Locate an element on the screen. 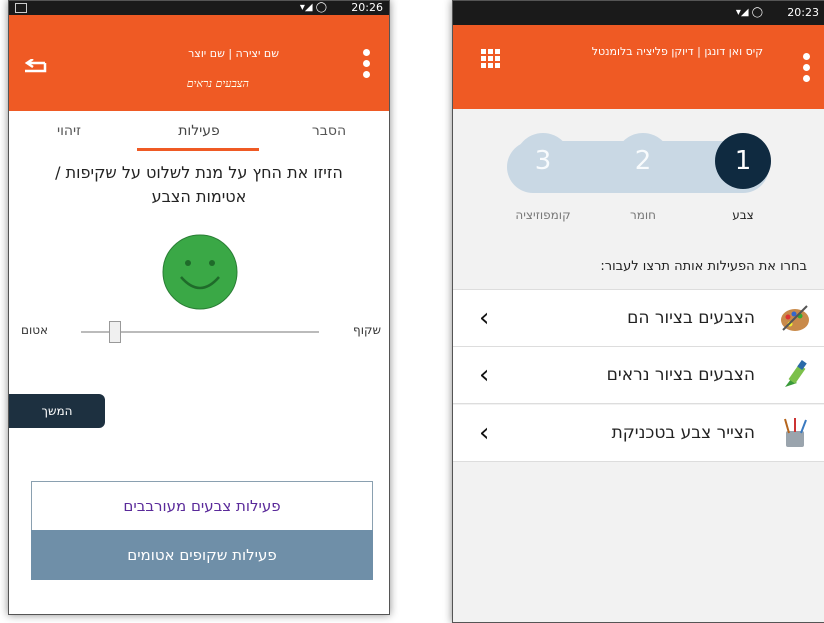 The width and height of the screenshot is (824, 623). opacity-slider-thumb is located at coordinates (115, 332).